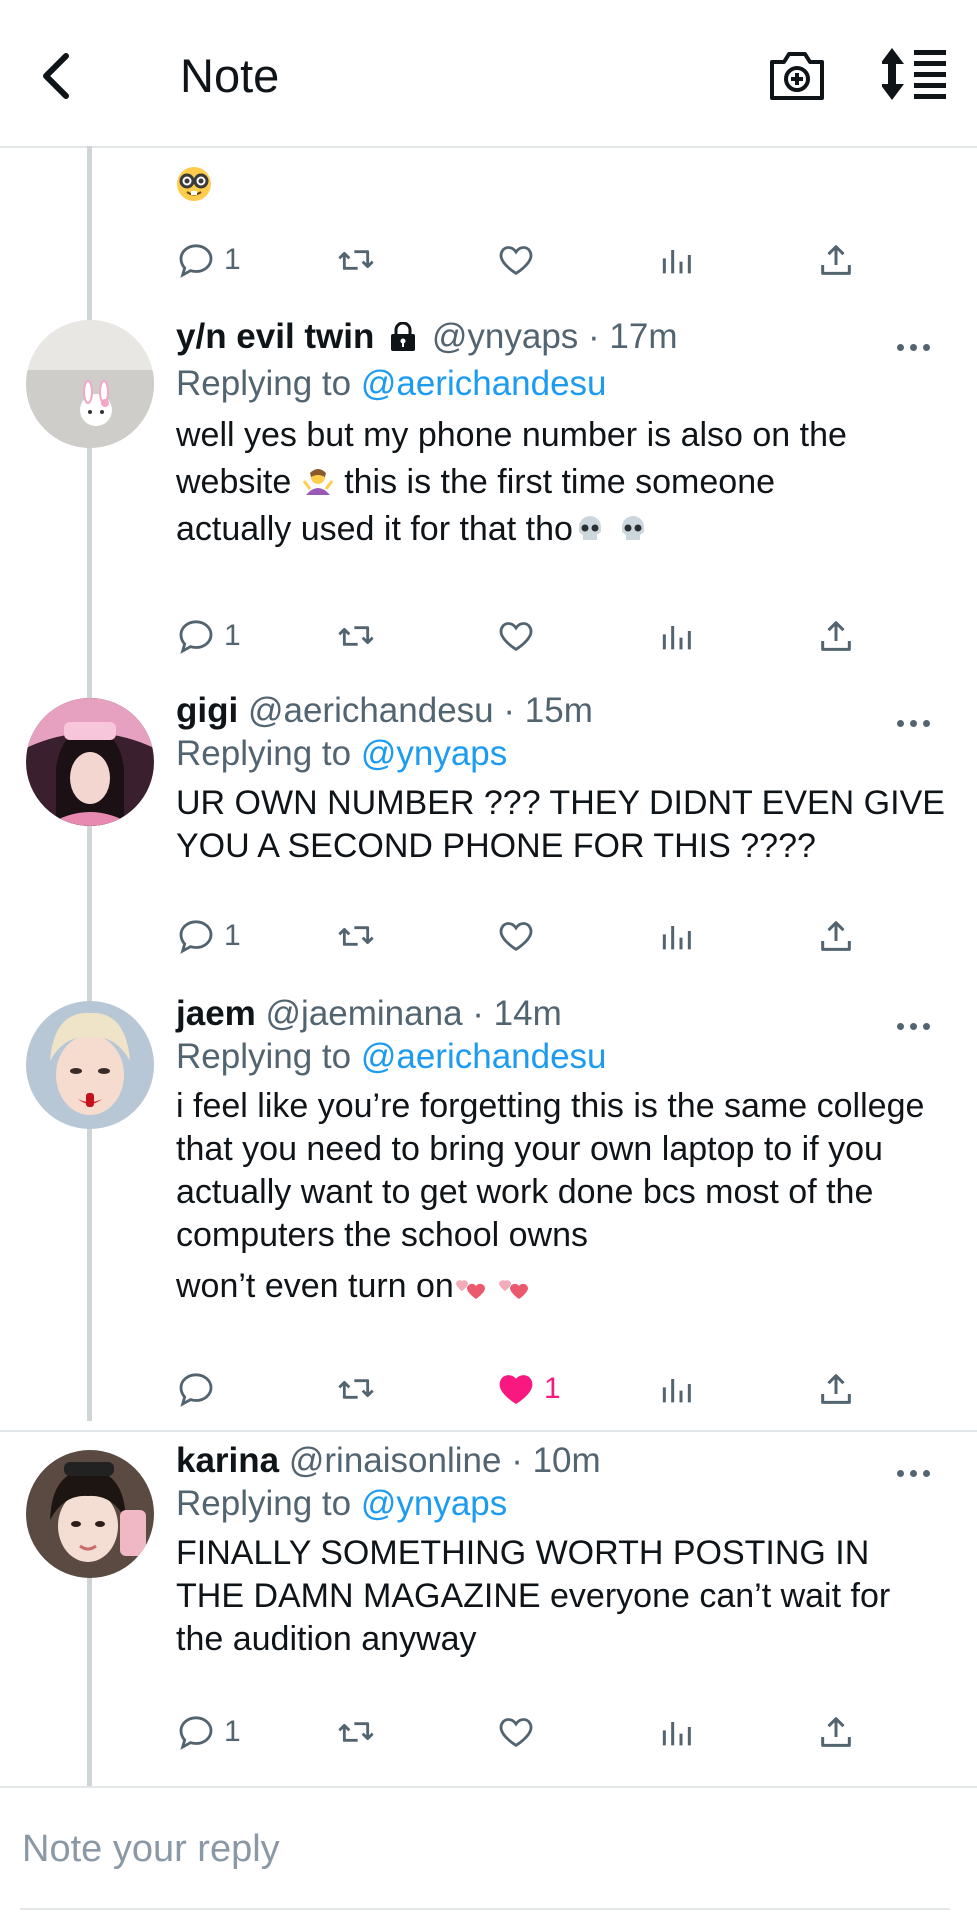  Describe the element at coordinates (567, 1460) in the screenshot. I see `timestamp: 10m` at that location.